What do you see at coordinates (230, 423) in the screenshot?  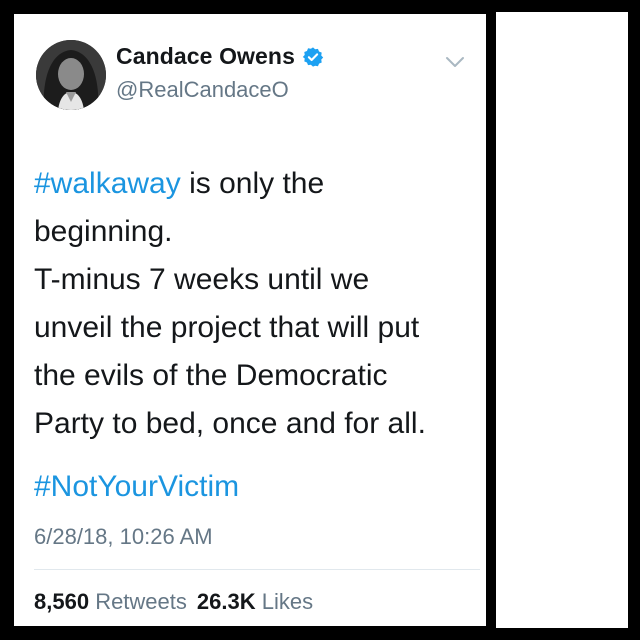 I see `tweet-text-line: Party to bed, once and for all.` at bounding box center [230, 423].